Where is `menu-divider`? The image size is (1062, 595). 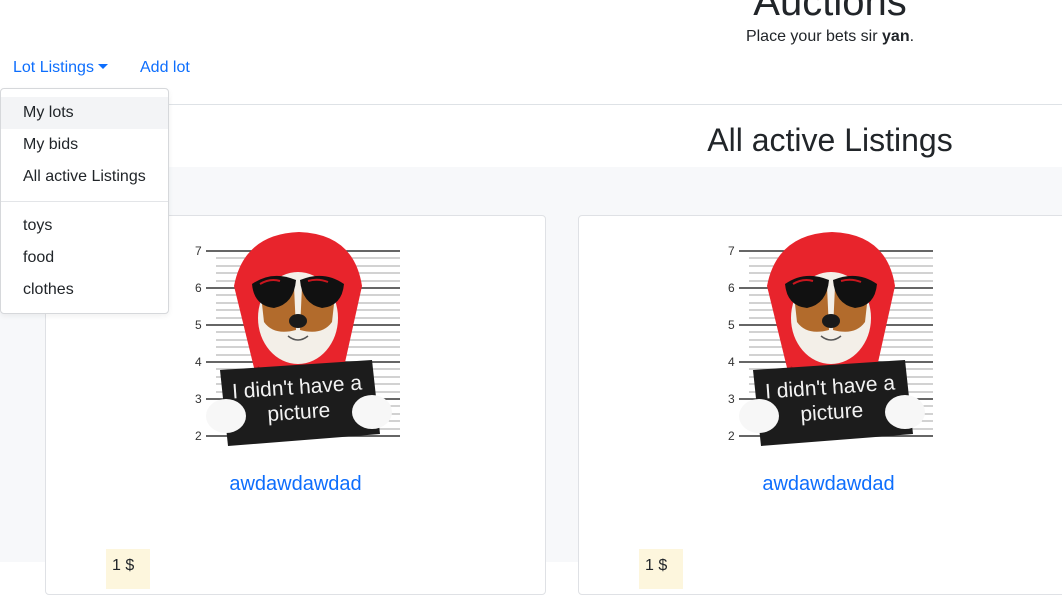 menu-divider is located at coordinates (84, 201).